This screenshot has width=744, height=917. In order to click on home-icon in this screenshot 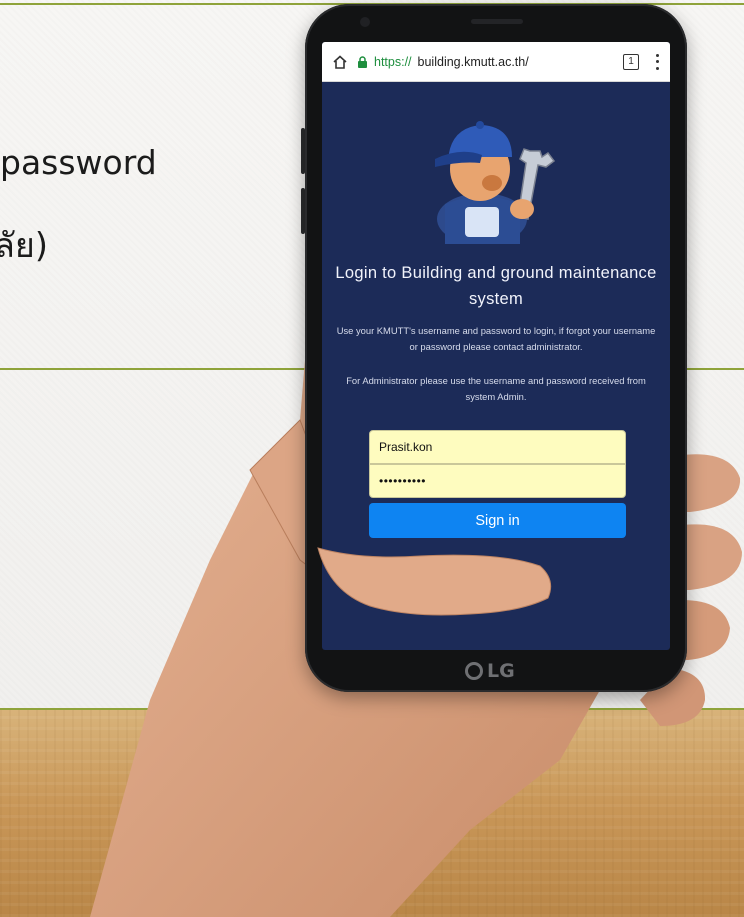, I will do `click(340, 62)`.